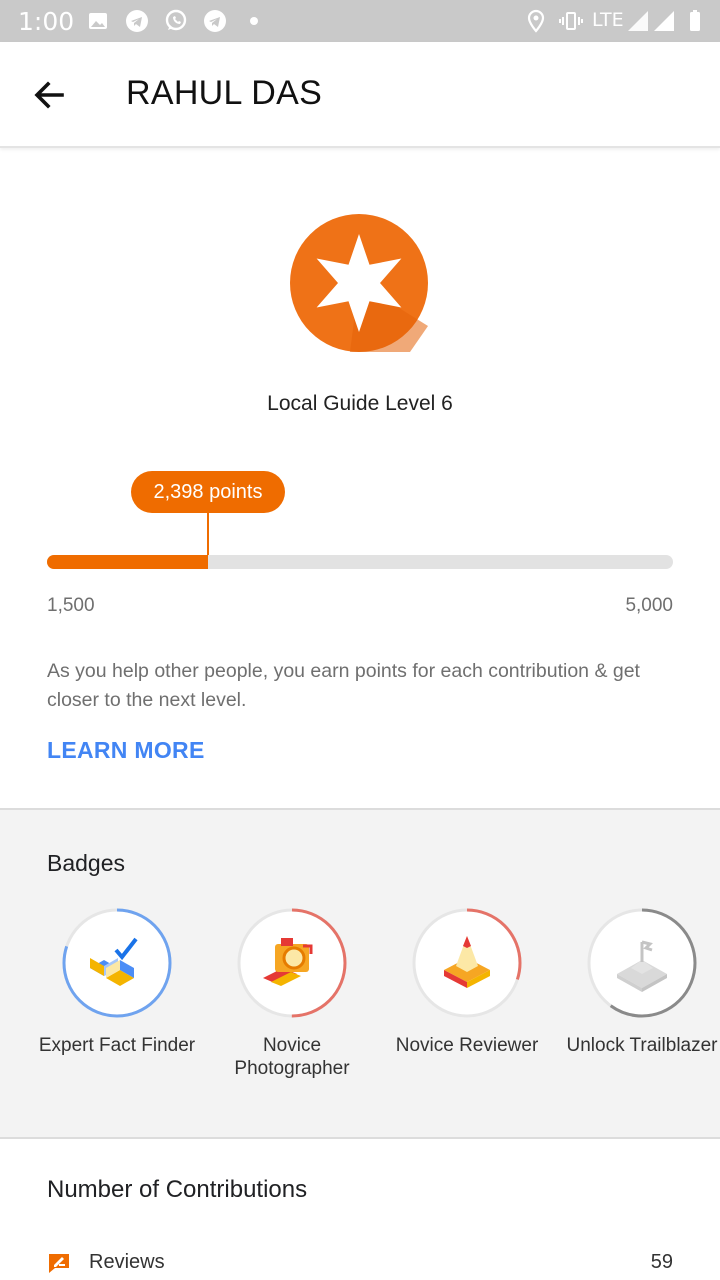 The height and width of the screenshot is (1280, 720). Describe the element at coordinates (536, 21) in the screenshot. I see `location-icon` at that location.